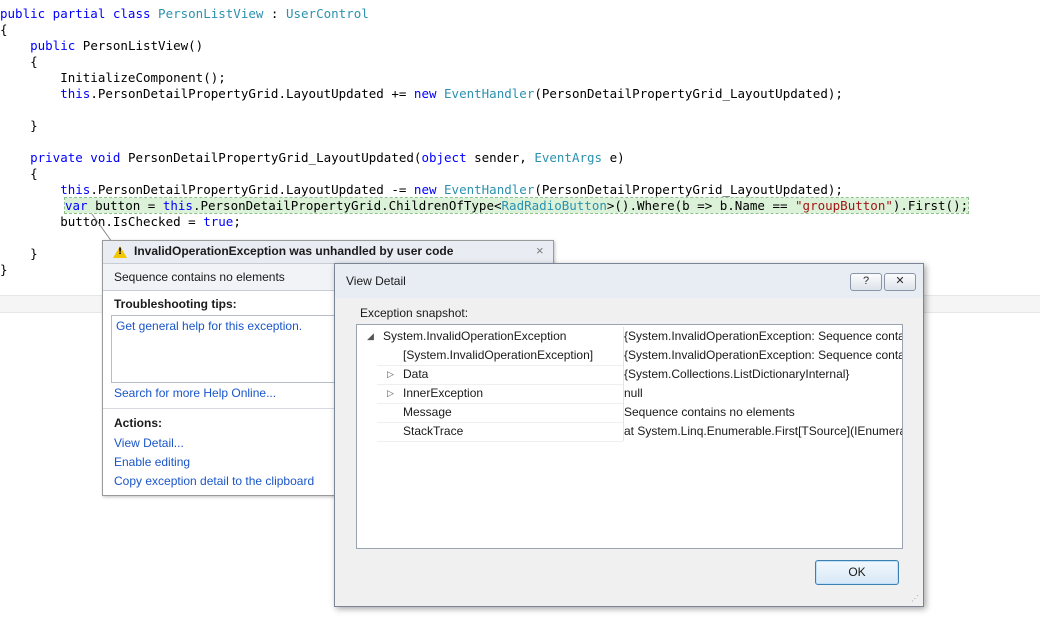  What do you see at coordinates (102, 45) in the screenshot?
I see `code-line-3: public PersonListView()` at bounding box center [102, 45].